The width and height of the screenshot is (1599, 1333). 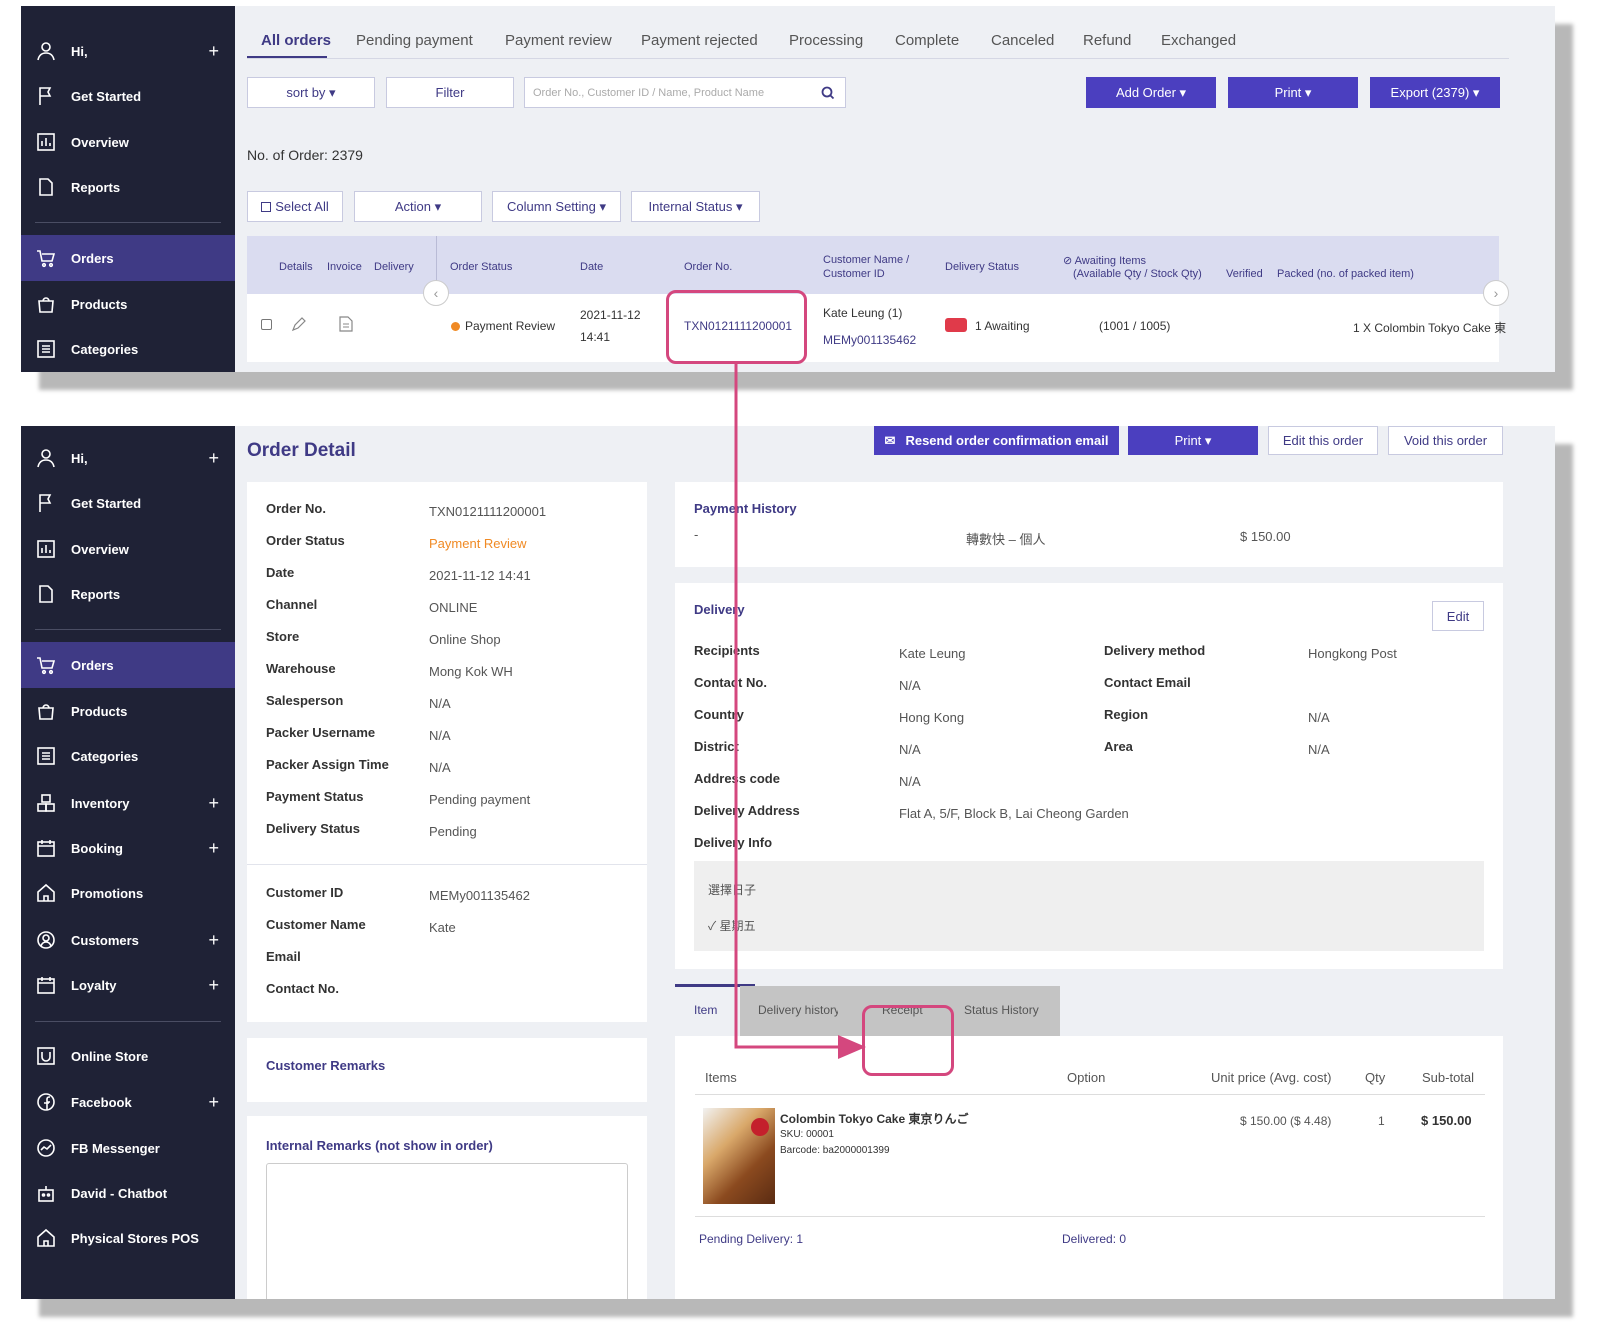 I want to click on receipt-tab-highlight, so click(x=908, y=1040).